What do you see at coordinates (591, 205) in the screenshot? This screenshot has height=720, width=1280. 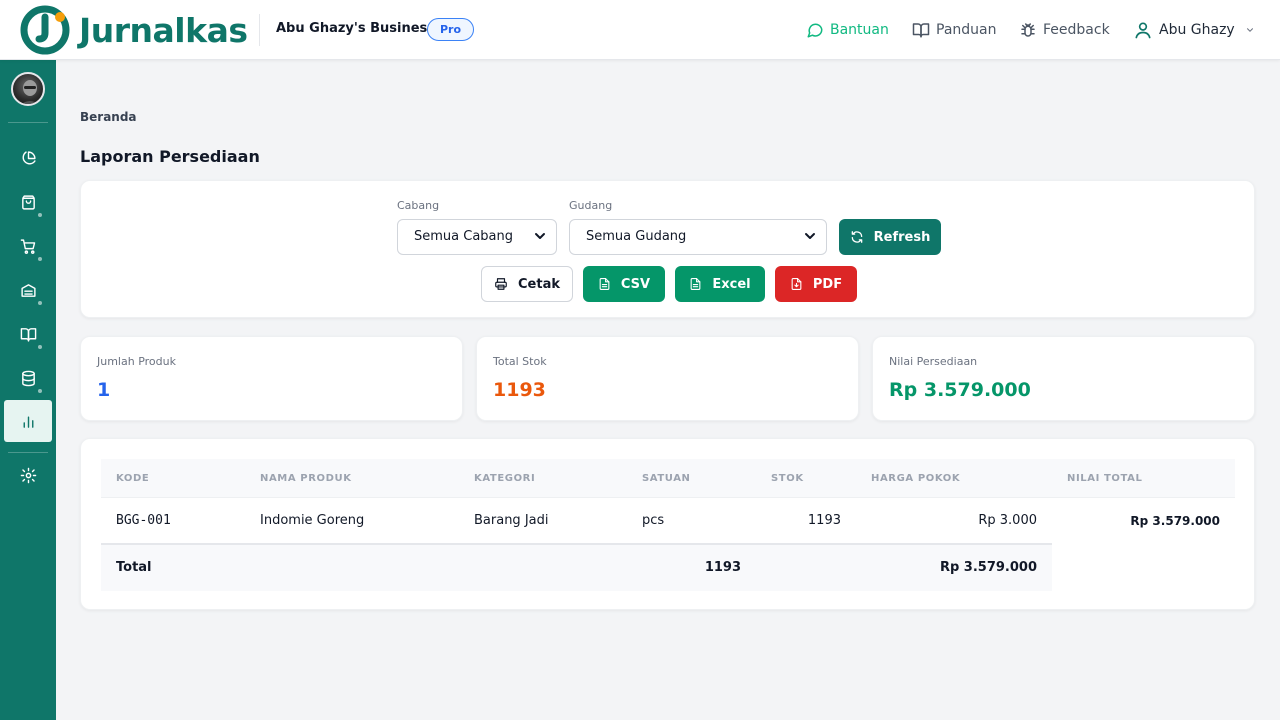 I see `gudang-label: Gudang` at bounding box center [591, 205].